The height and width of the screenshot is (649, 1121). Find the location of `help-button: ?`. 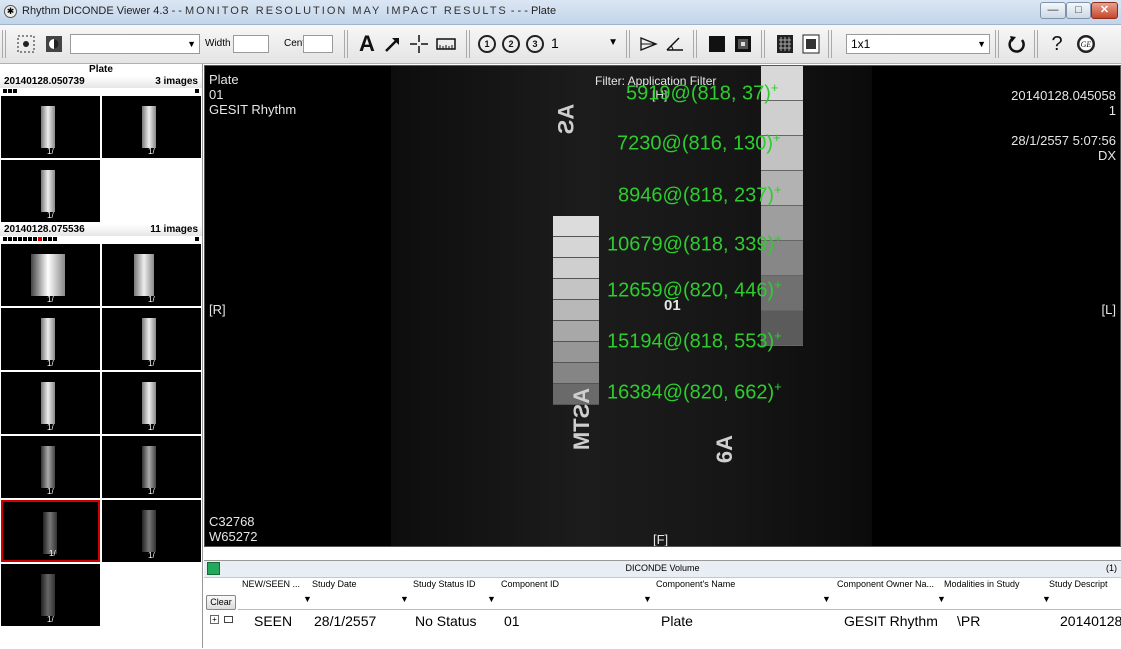

help-button: ? is located at coordinates (1057, 44).